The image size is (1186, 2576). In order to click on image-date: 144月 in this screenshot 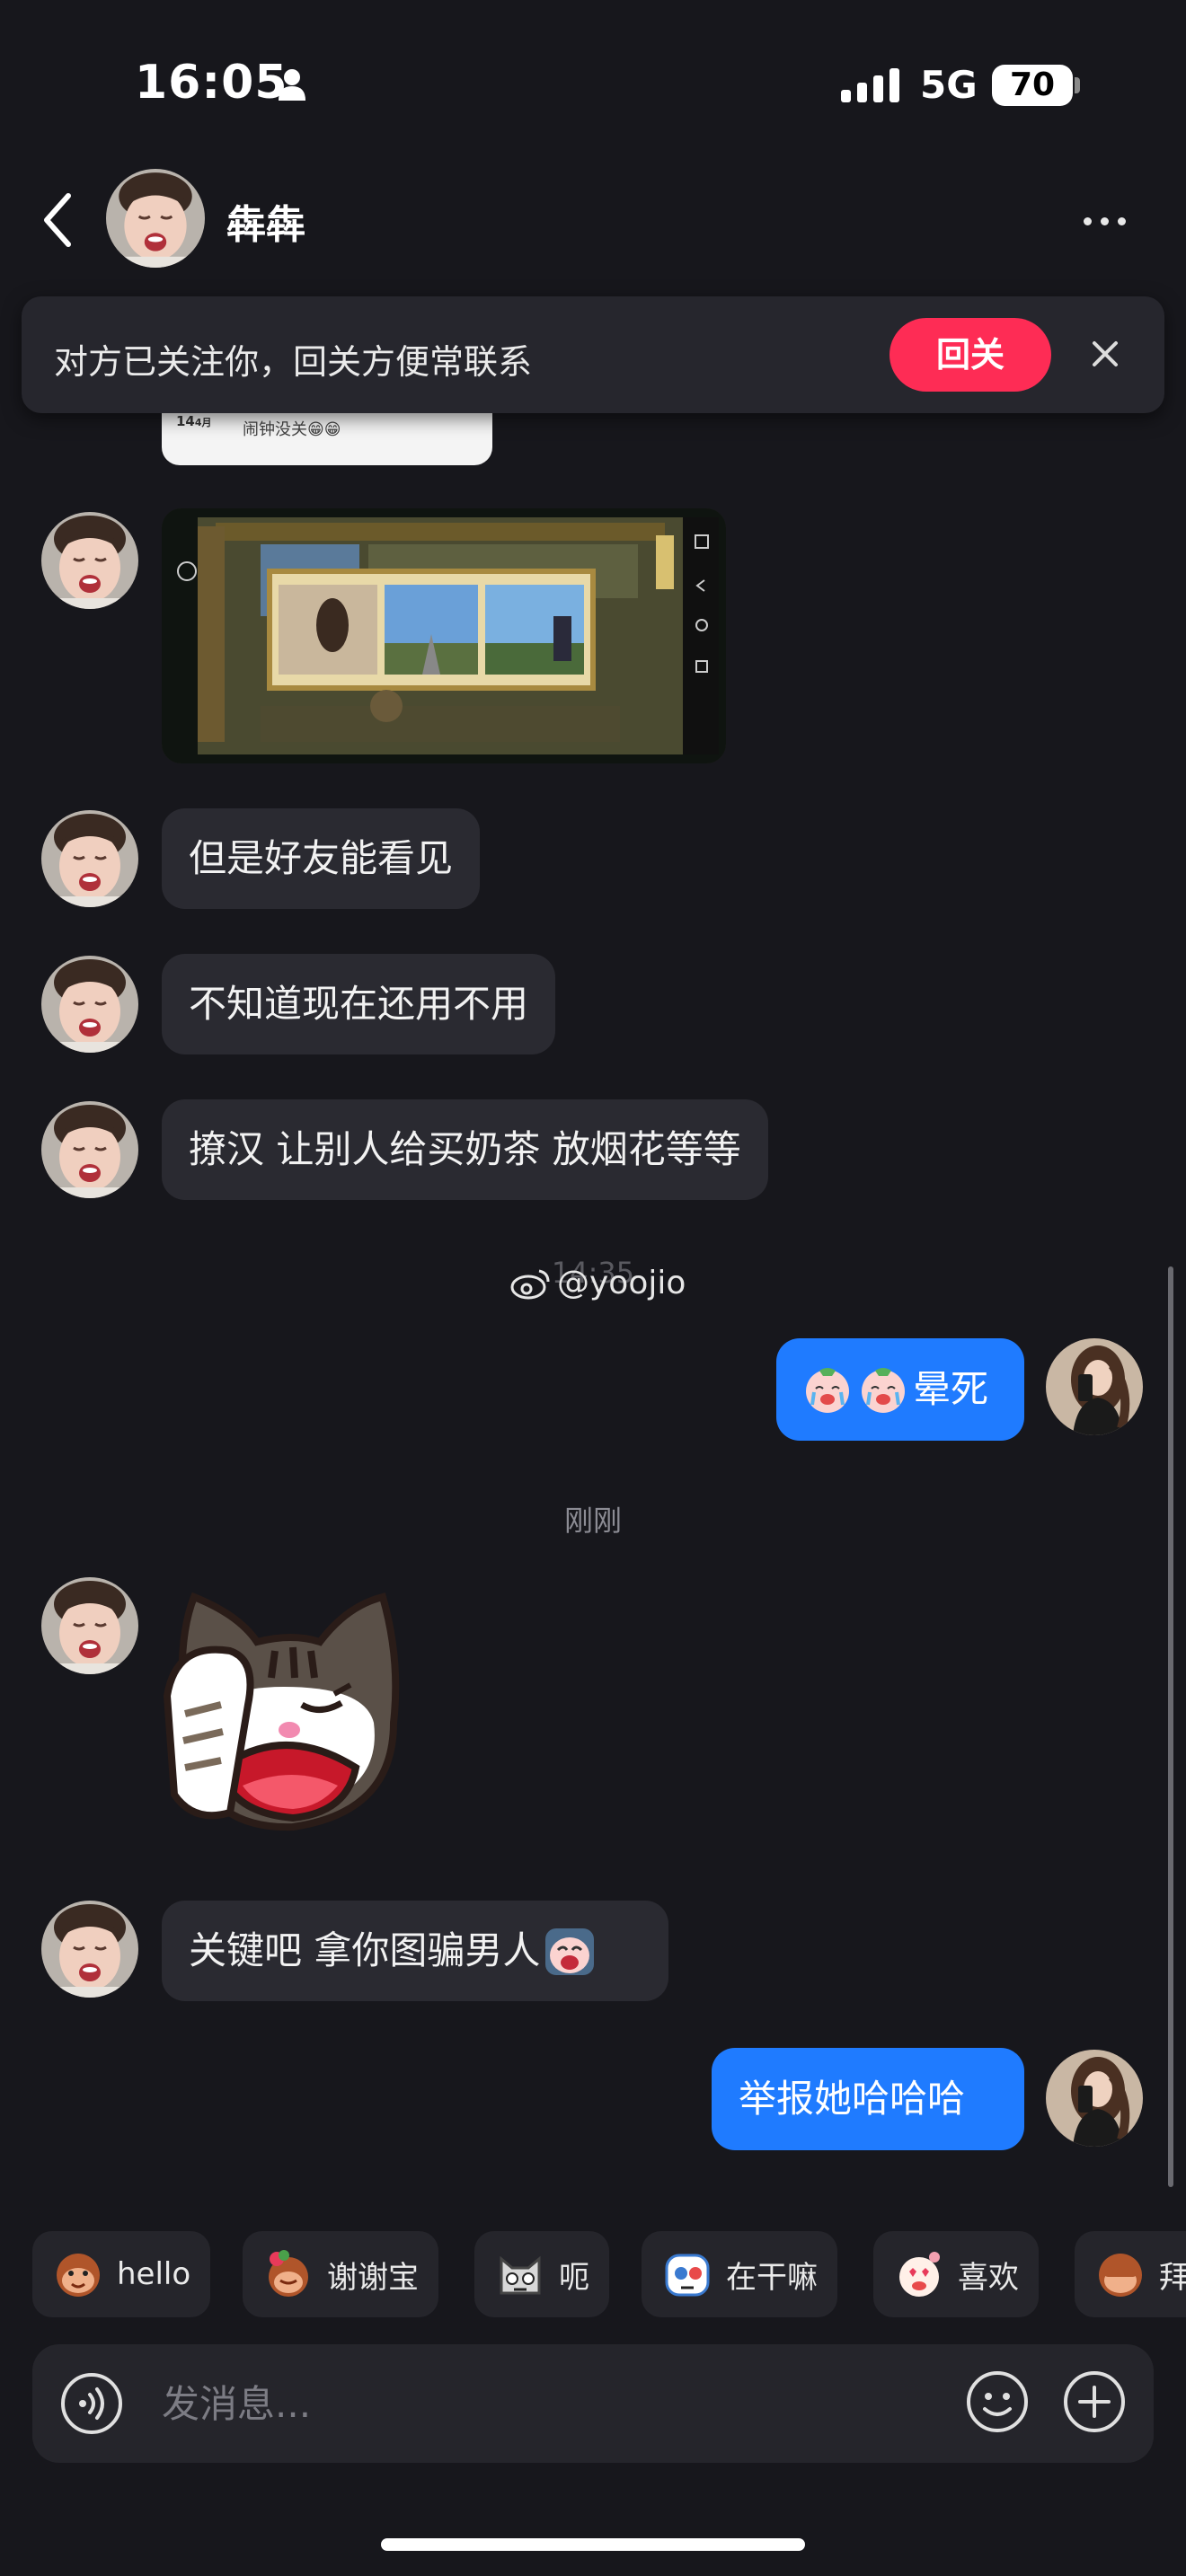, I will do `click(194, 421)`.